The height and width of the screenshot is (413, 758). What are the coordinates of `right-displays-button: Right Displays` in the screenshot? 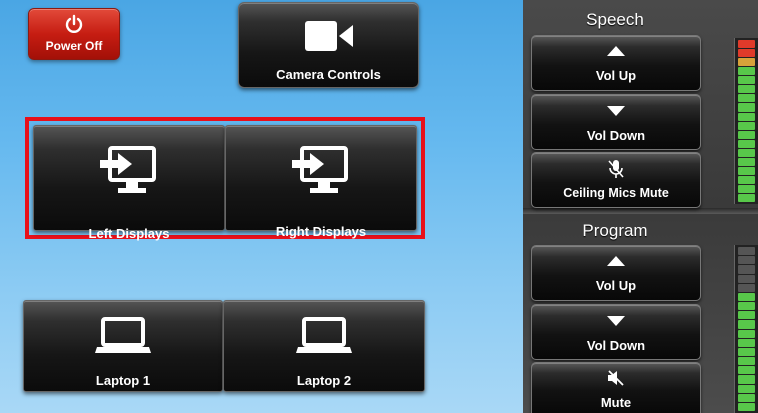 It's located at (321, 182).